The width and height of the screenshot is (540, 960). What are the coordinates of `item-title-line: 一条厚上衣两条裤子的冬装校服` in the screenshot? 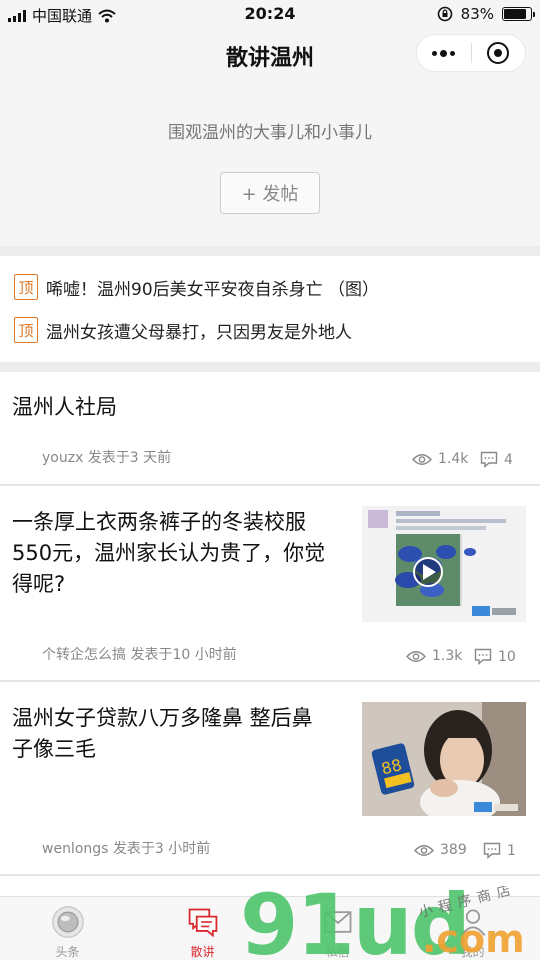 It's located at (159, 522).